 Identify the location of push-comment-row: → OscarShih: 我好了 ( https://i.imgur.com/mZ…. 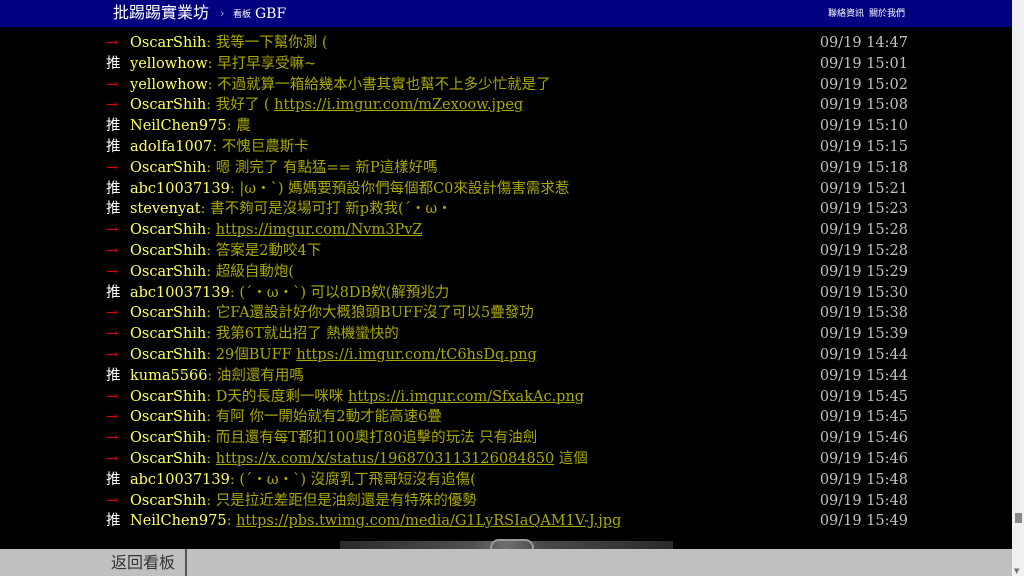
(511, 105).